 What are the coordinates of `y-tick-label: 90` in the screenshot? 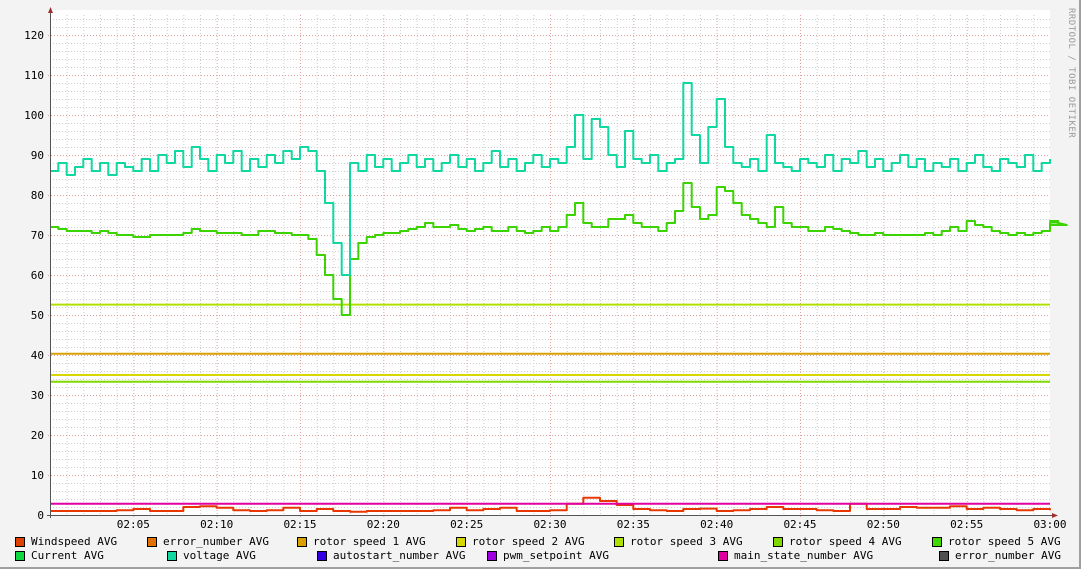 It's located at (37, 155).